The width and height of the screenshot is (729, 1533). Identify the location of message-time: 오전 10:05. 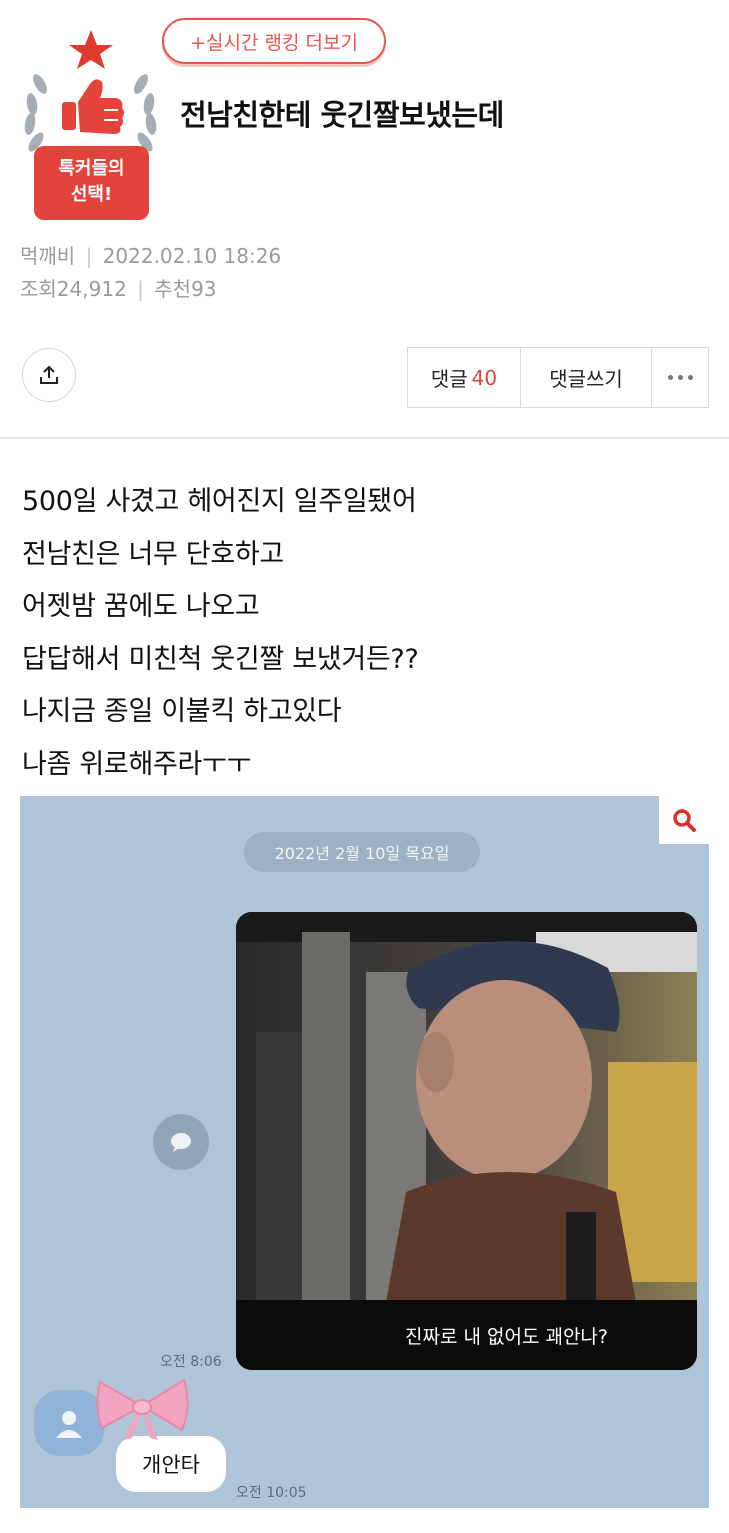
(271, 1493).